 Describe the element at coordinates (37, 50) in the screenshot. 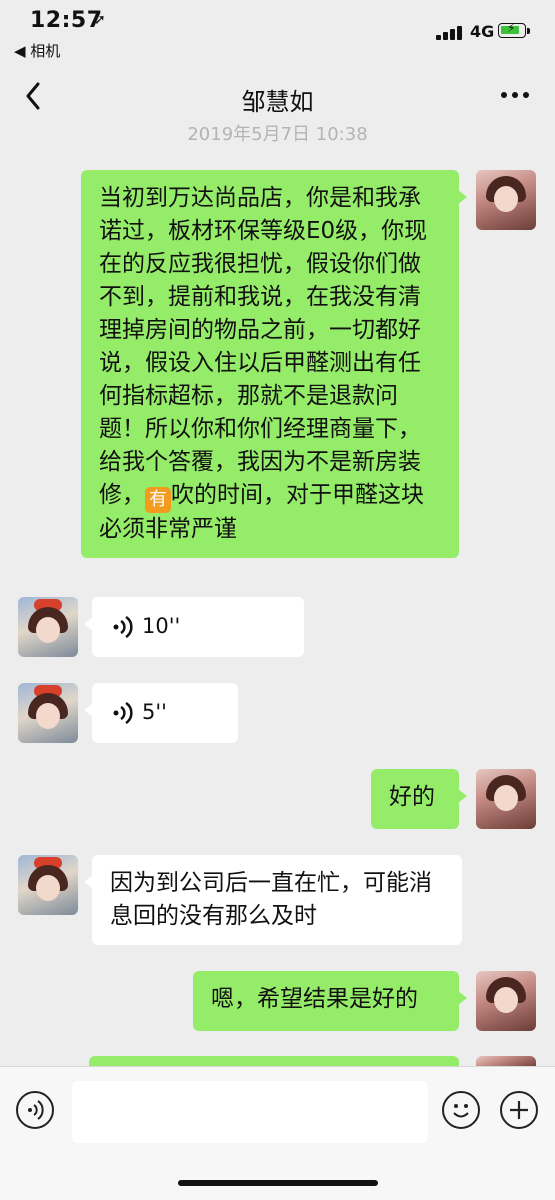

I see `back-to-camera-link: ◀ 相机` at that location.